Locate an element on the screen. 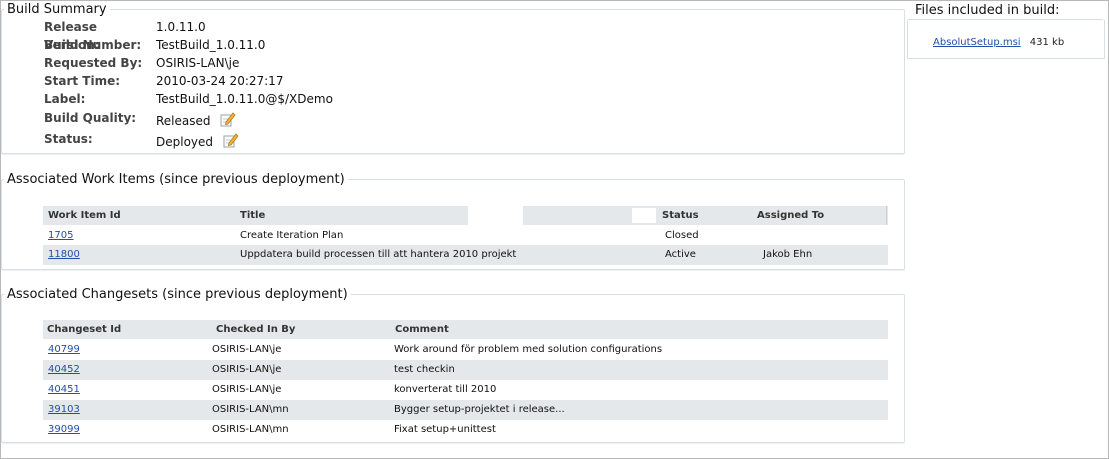  status-field: Deployed is located at coordinates (197, 142).